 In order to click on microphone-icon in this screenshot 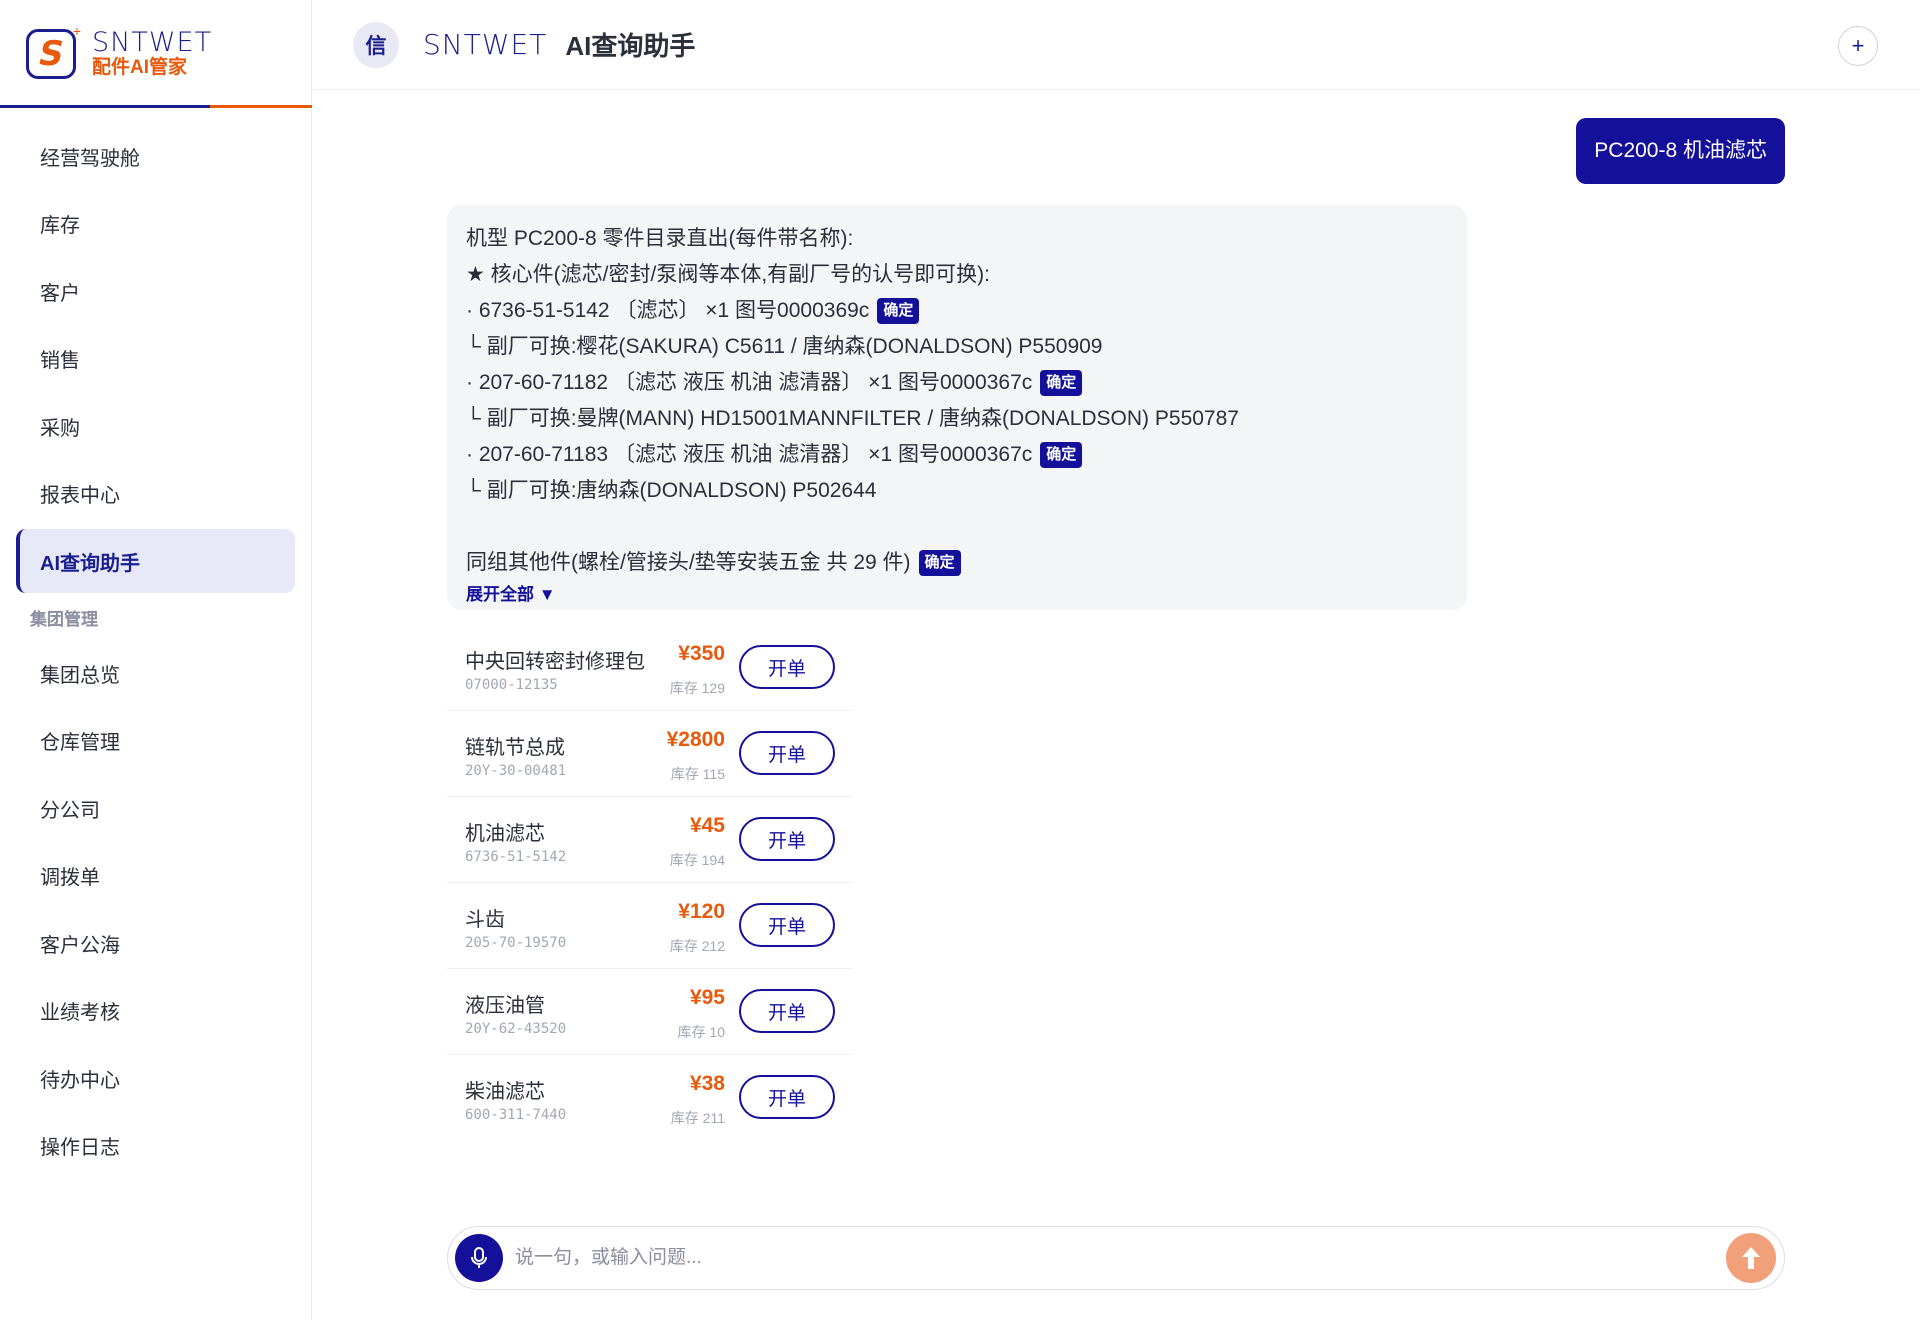, I will do `click(479, 1257)`.